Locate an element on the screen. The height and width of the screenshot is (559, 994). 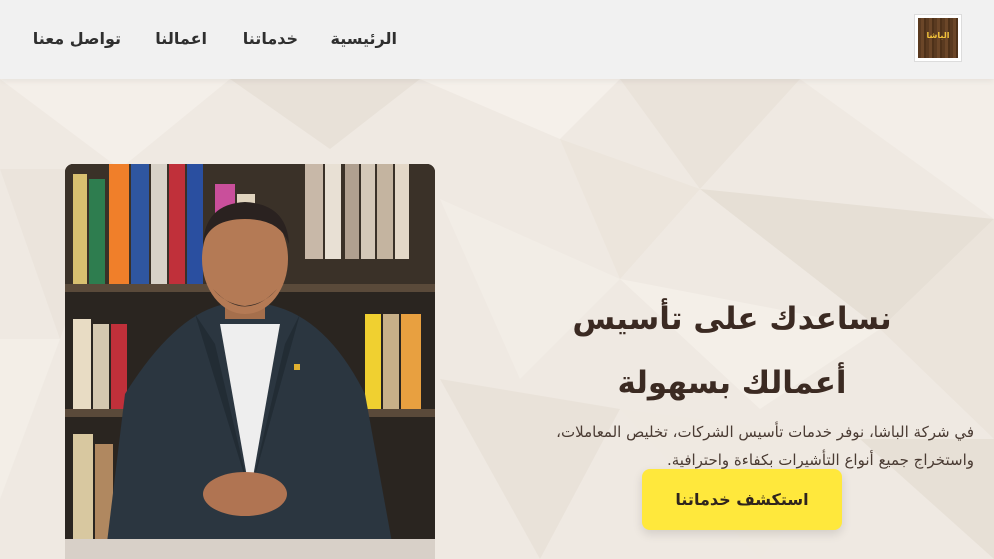
main-nav: الرئيسية خدماتنا اعمالنا تواصل معنا is located at coordinates (497, 39).